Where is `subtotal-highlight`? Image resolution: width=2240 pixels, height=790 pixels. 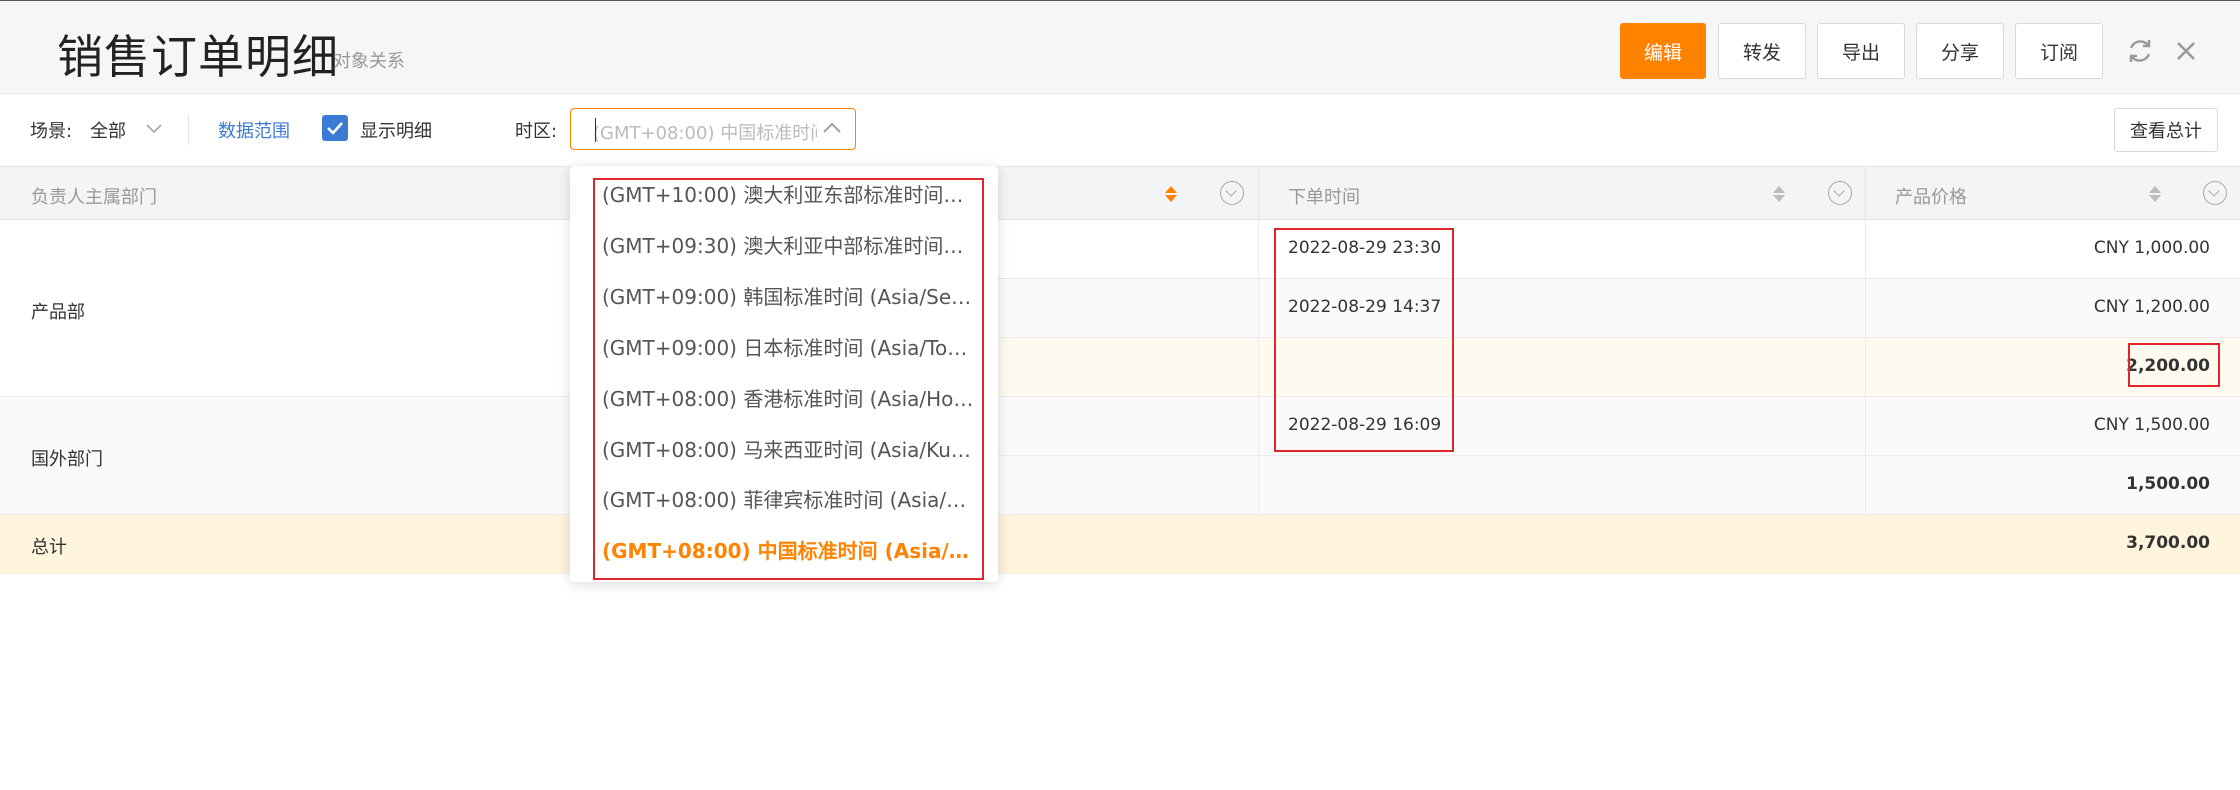
subtotal-highlight is located at coordinates (2174, 365).